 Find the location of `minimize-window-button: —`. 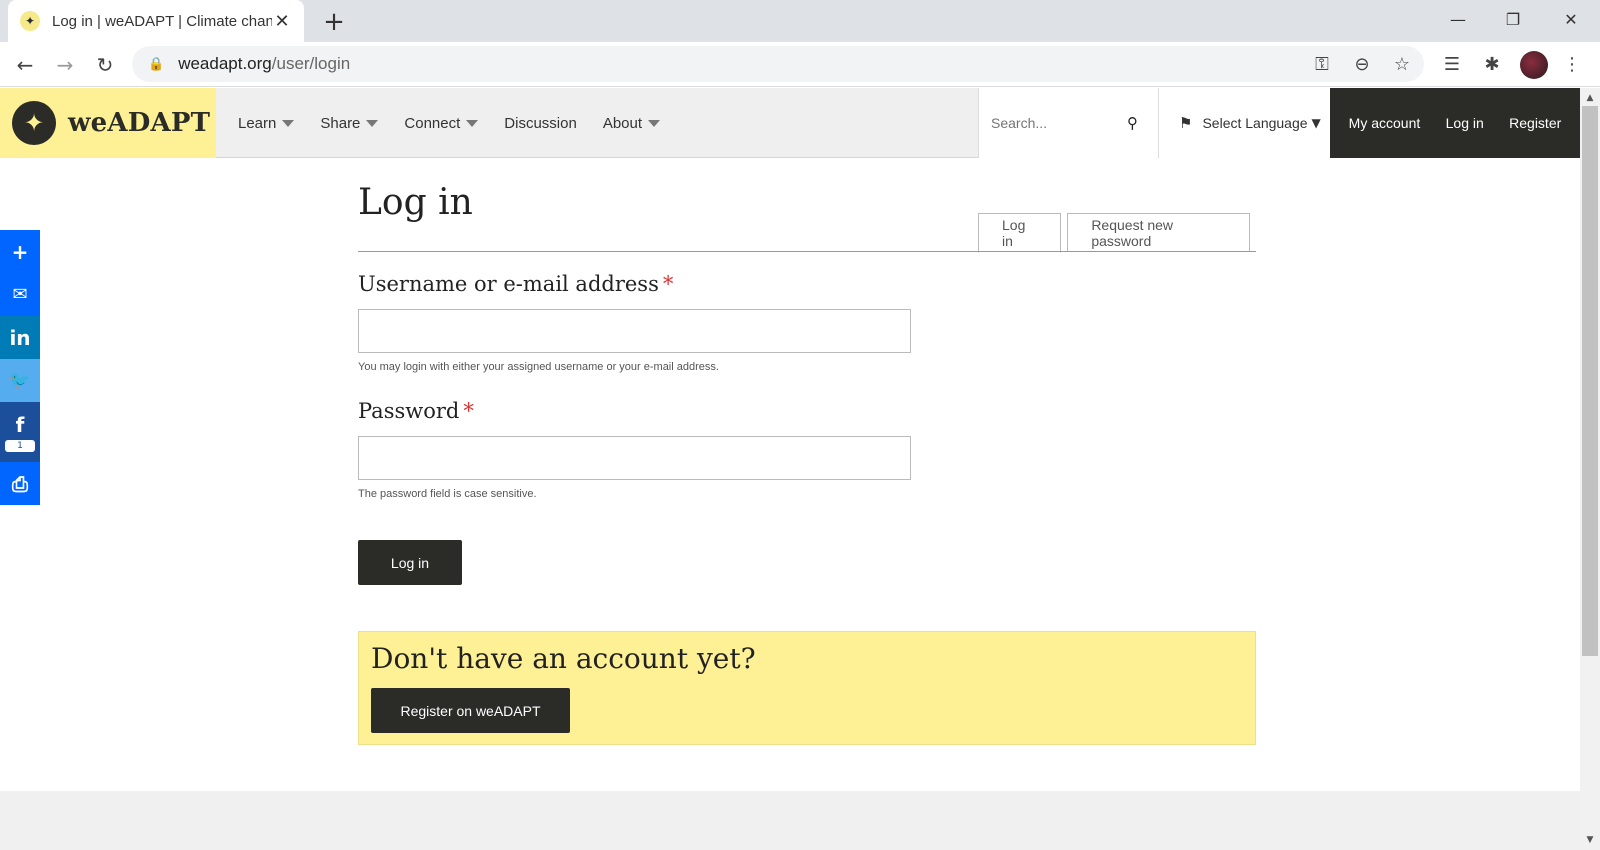

minimize-window-button: — is located at coordinates (1458, 19).